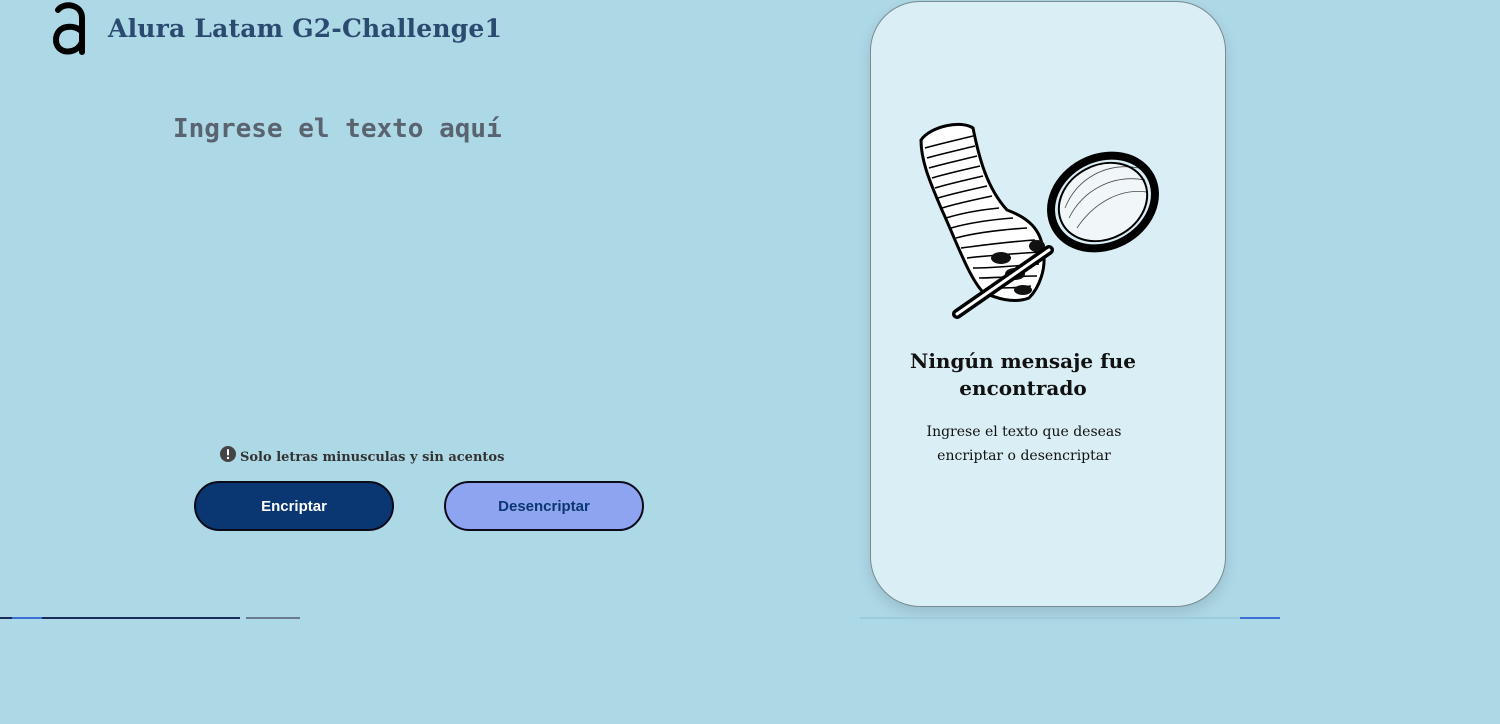 This screenshot has width=1500, height=724. Describe the element at coordinates (228, 454) in the screenshot. I see `exclamation-circle-icon` at that location.